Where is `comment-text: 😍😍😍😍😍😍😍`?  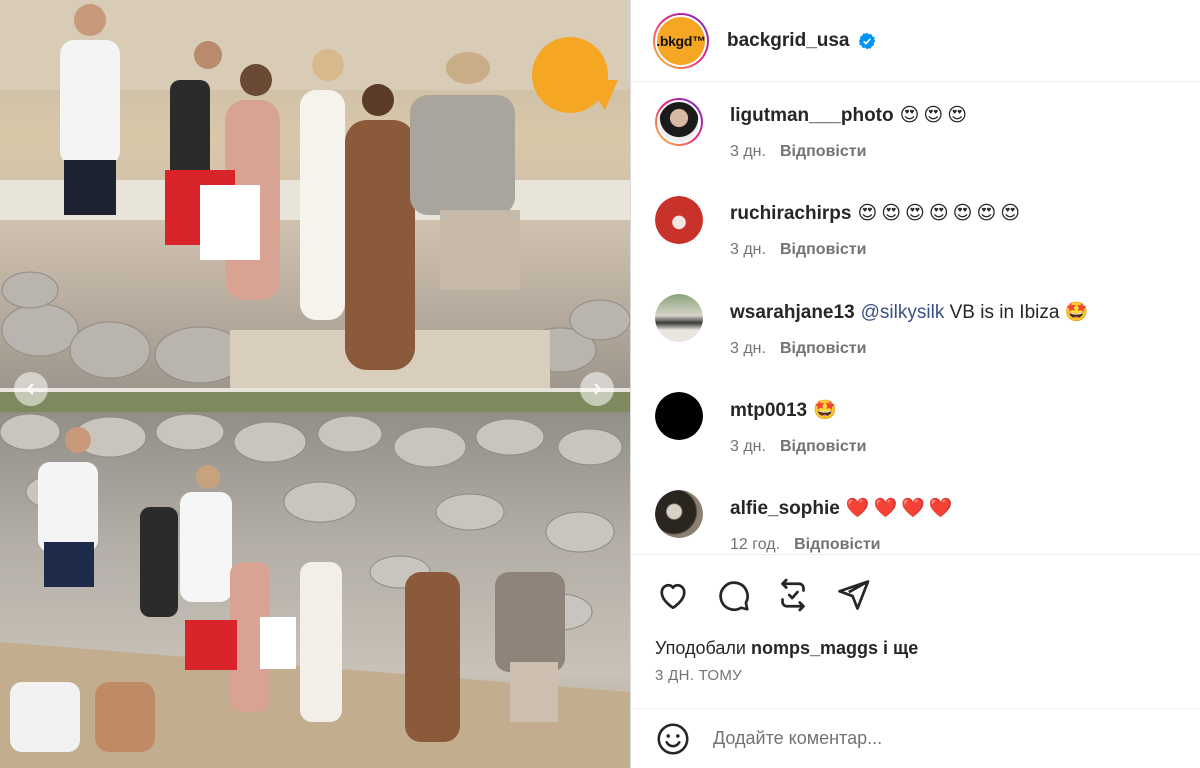
comment-text: 😍😍😍😍😍😍😍 is located at coordinates (941, 213).